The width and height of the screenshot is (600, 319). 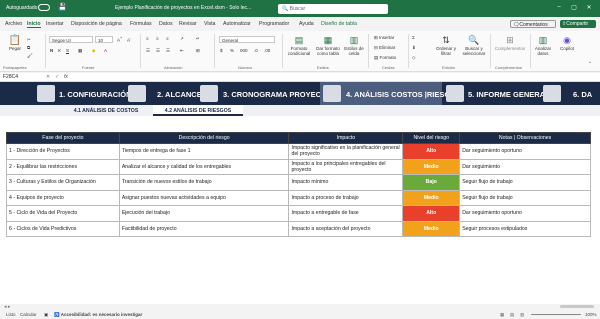 What do you see at coordinates (80, 51) in the screenshot?
I see `borders-icon: ▦` at bounding box center [80, 51].